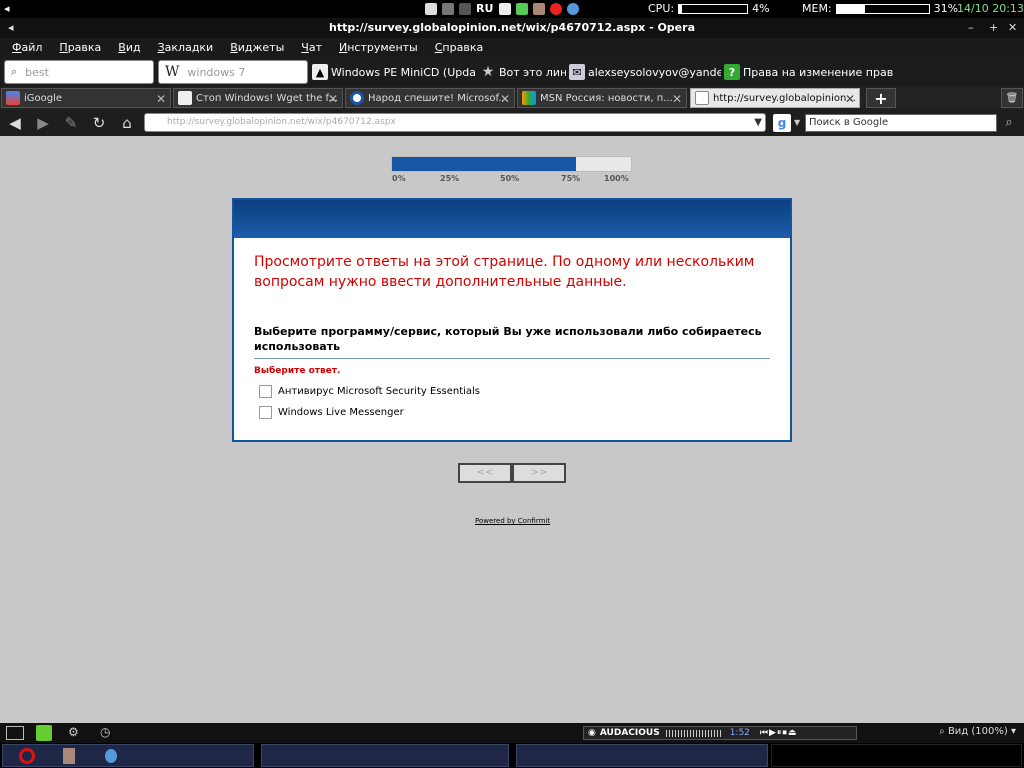 The height and width of the screenshot is (768, 1024). Describe the element at coordinates (713, 9) in the screenshot. I see `cpu-bar` at that location.